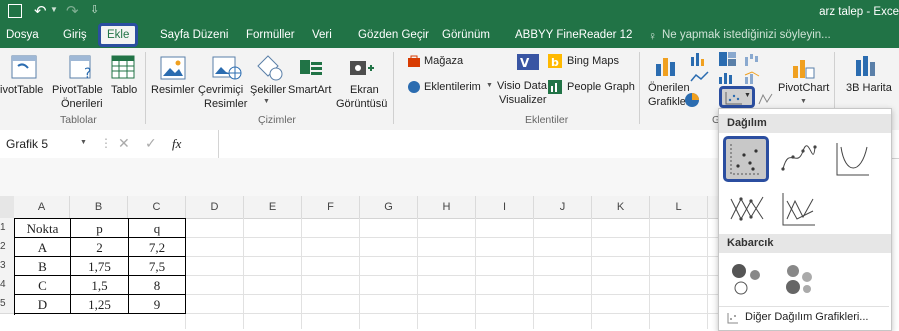 The height and width of the screenshot is (331, 899). What do you see at coordinates (82, 104) in the screenshot?
I see `recommended-pivot-label-2: Önerileri` at bounding box center [82, 104].